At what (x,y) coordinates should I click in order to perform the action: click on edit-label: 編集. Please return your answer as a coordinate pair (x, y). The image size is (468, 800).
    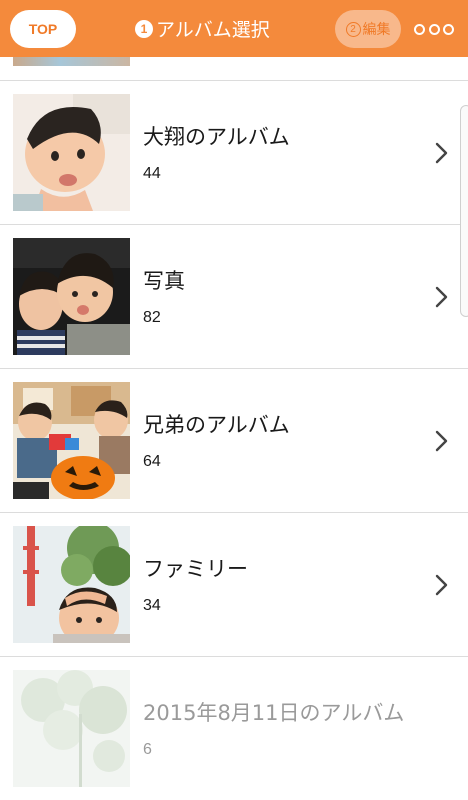
    Looking at the image, I should click on (376, 30).